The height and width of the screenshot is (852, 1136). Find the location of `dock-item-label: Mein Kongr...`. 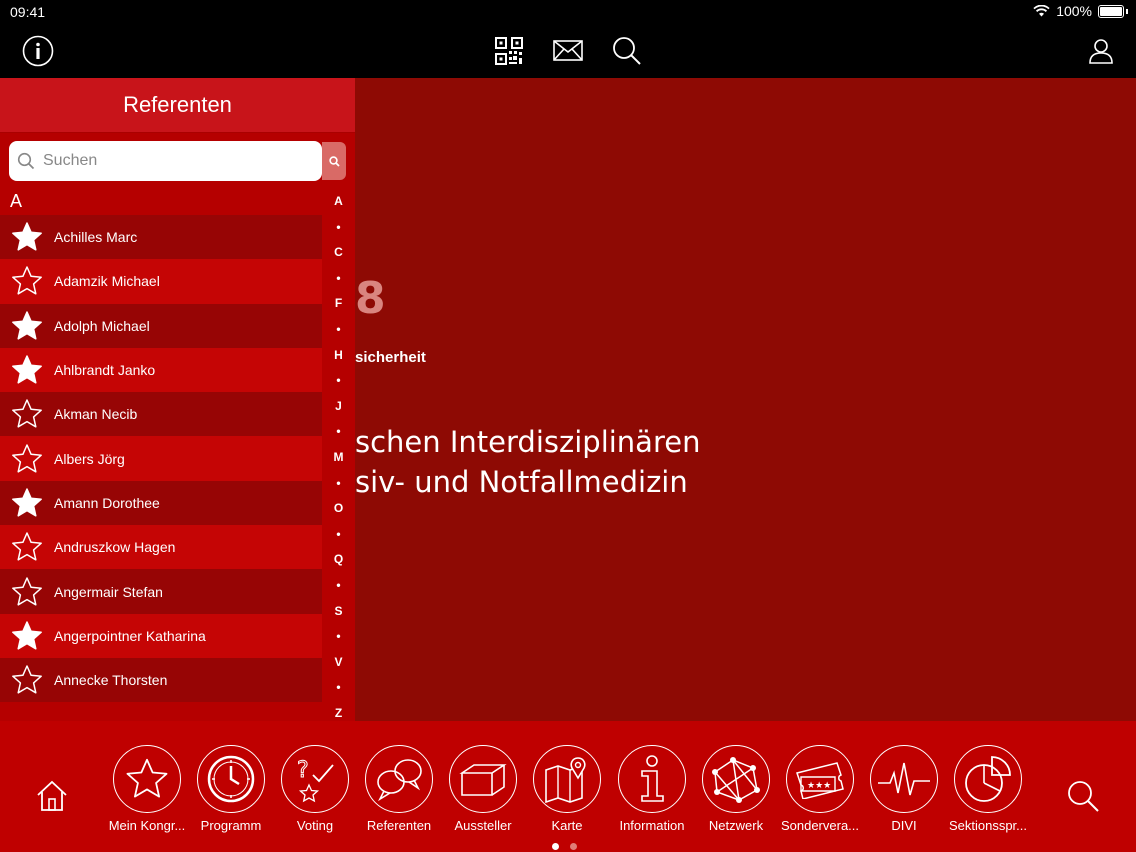

dock-item-label: Mein Kongr... is located at coordinates (147, 825).